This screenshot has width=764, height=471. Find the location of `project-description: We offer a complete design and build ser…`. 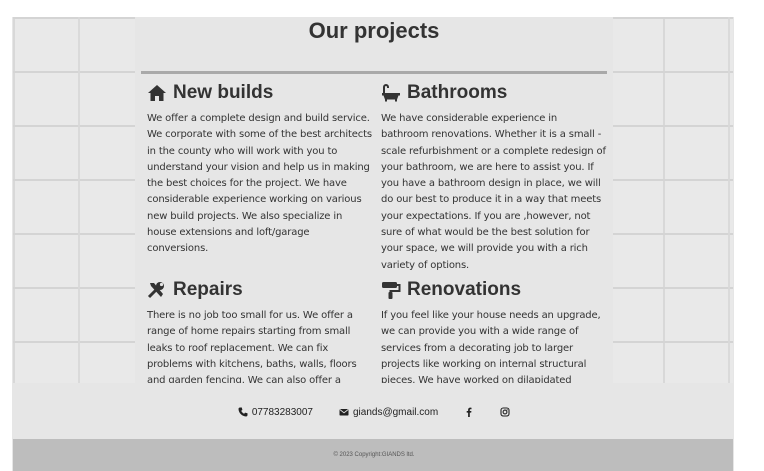

project-description: We offer a complete design and build ser… is located at coordinates (259, 184).